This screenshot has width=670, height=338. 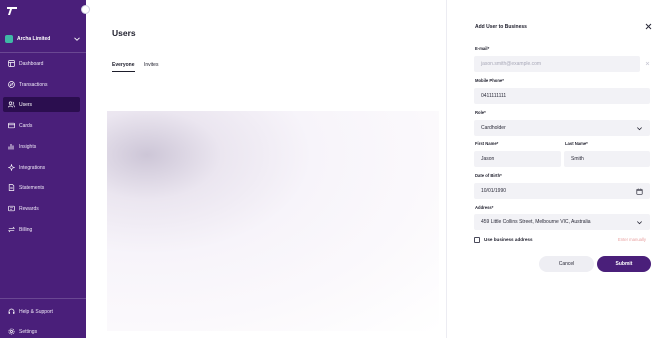 I want to click on date-of-birth-field: 10/01/1990, so click(x=562, y=191).